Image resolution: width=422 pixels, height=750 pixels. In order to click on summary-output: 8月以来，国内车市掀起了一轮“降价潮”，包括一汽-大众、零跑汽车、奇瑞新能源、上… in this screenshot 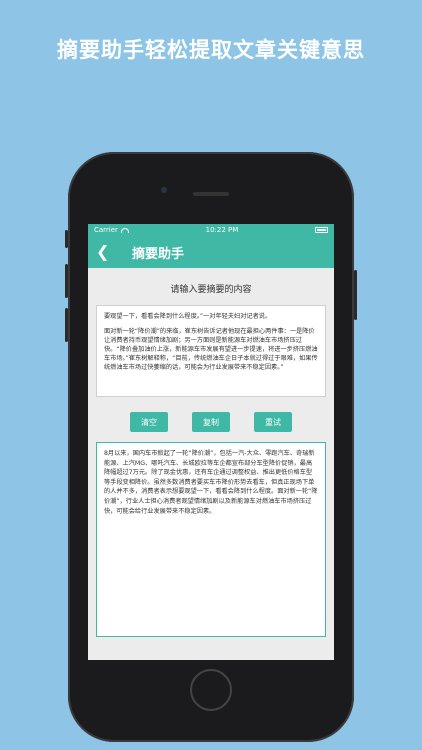, I will do `click(211, 539)`.